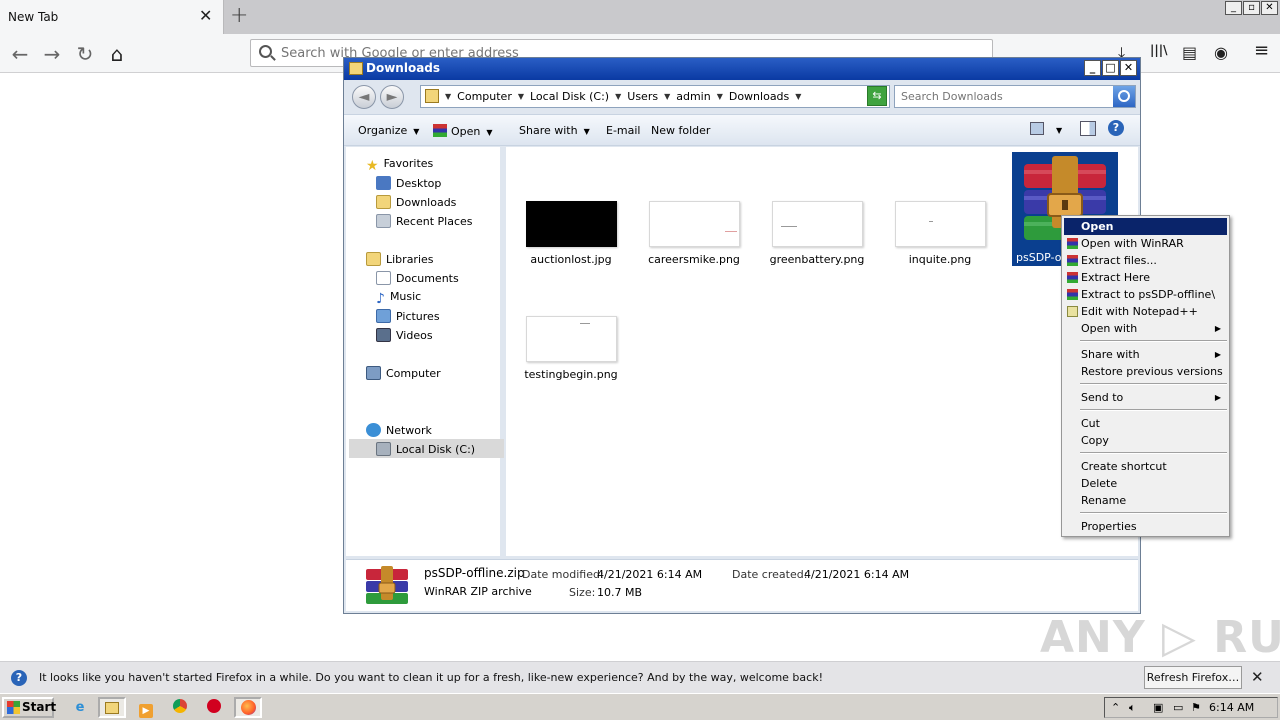 The image size is (1280, 720). I want to click on show-hidden-icons-icon: ⌃, so click(1115, 707).